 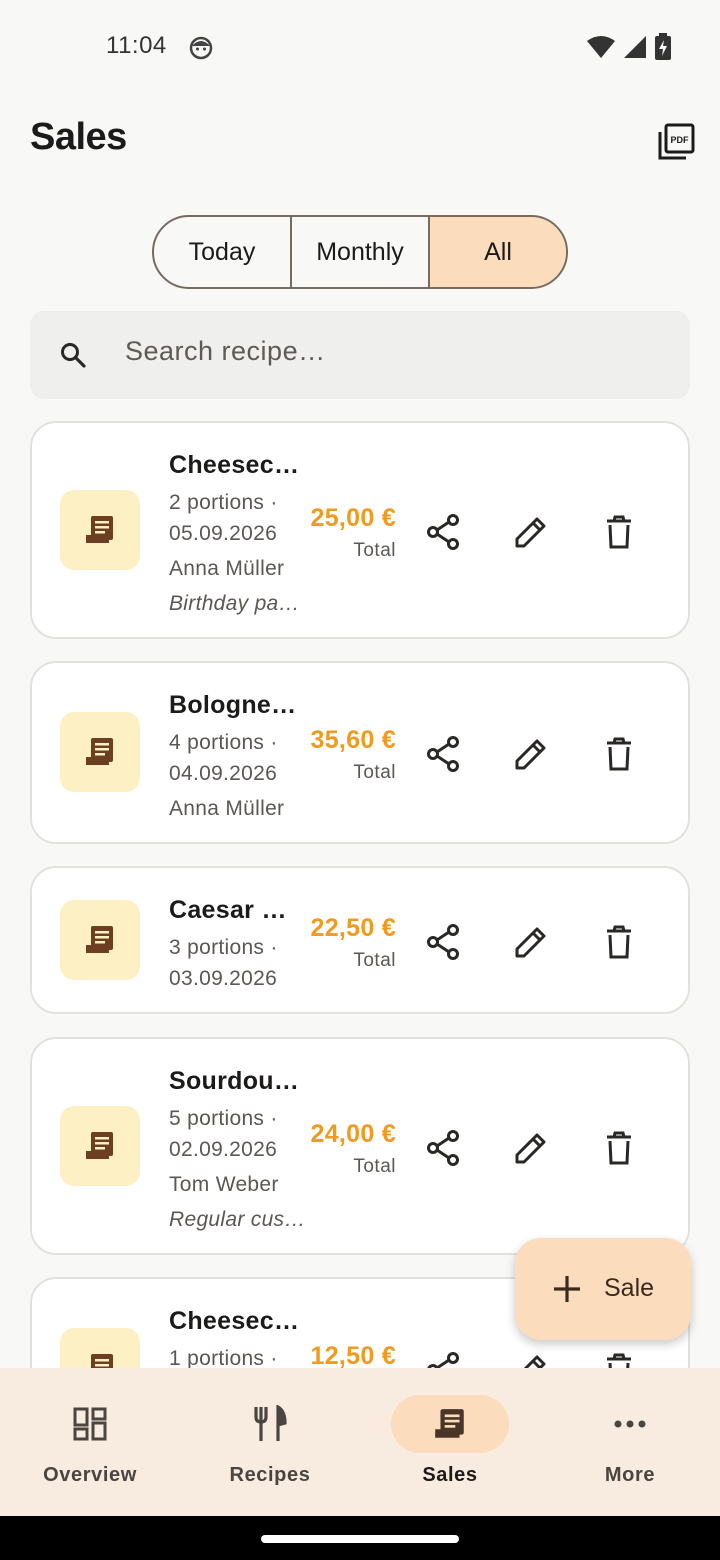 I want to click on home-gesture-handle, so click(x=360, y=1539).